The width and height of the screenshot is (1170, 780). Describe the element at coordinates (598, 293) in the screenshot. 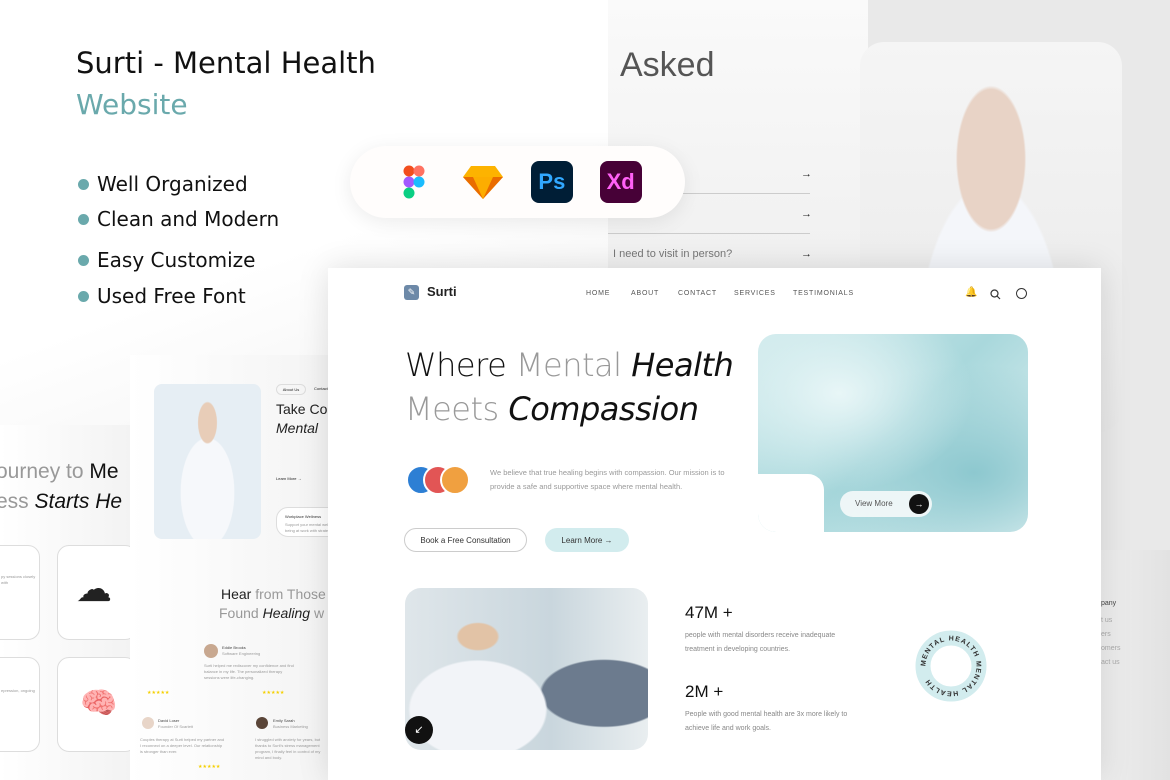

I see `nav-home: HOME` at that location.